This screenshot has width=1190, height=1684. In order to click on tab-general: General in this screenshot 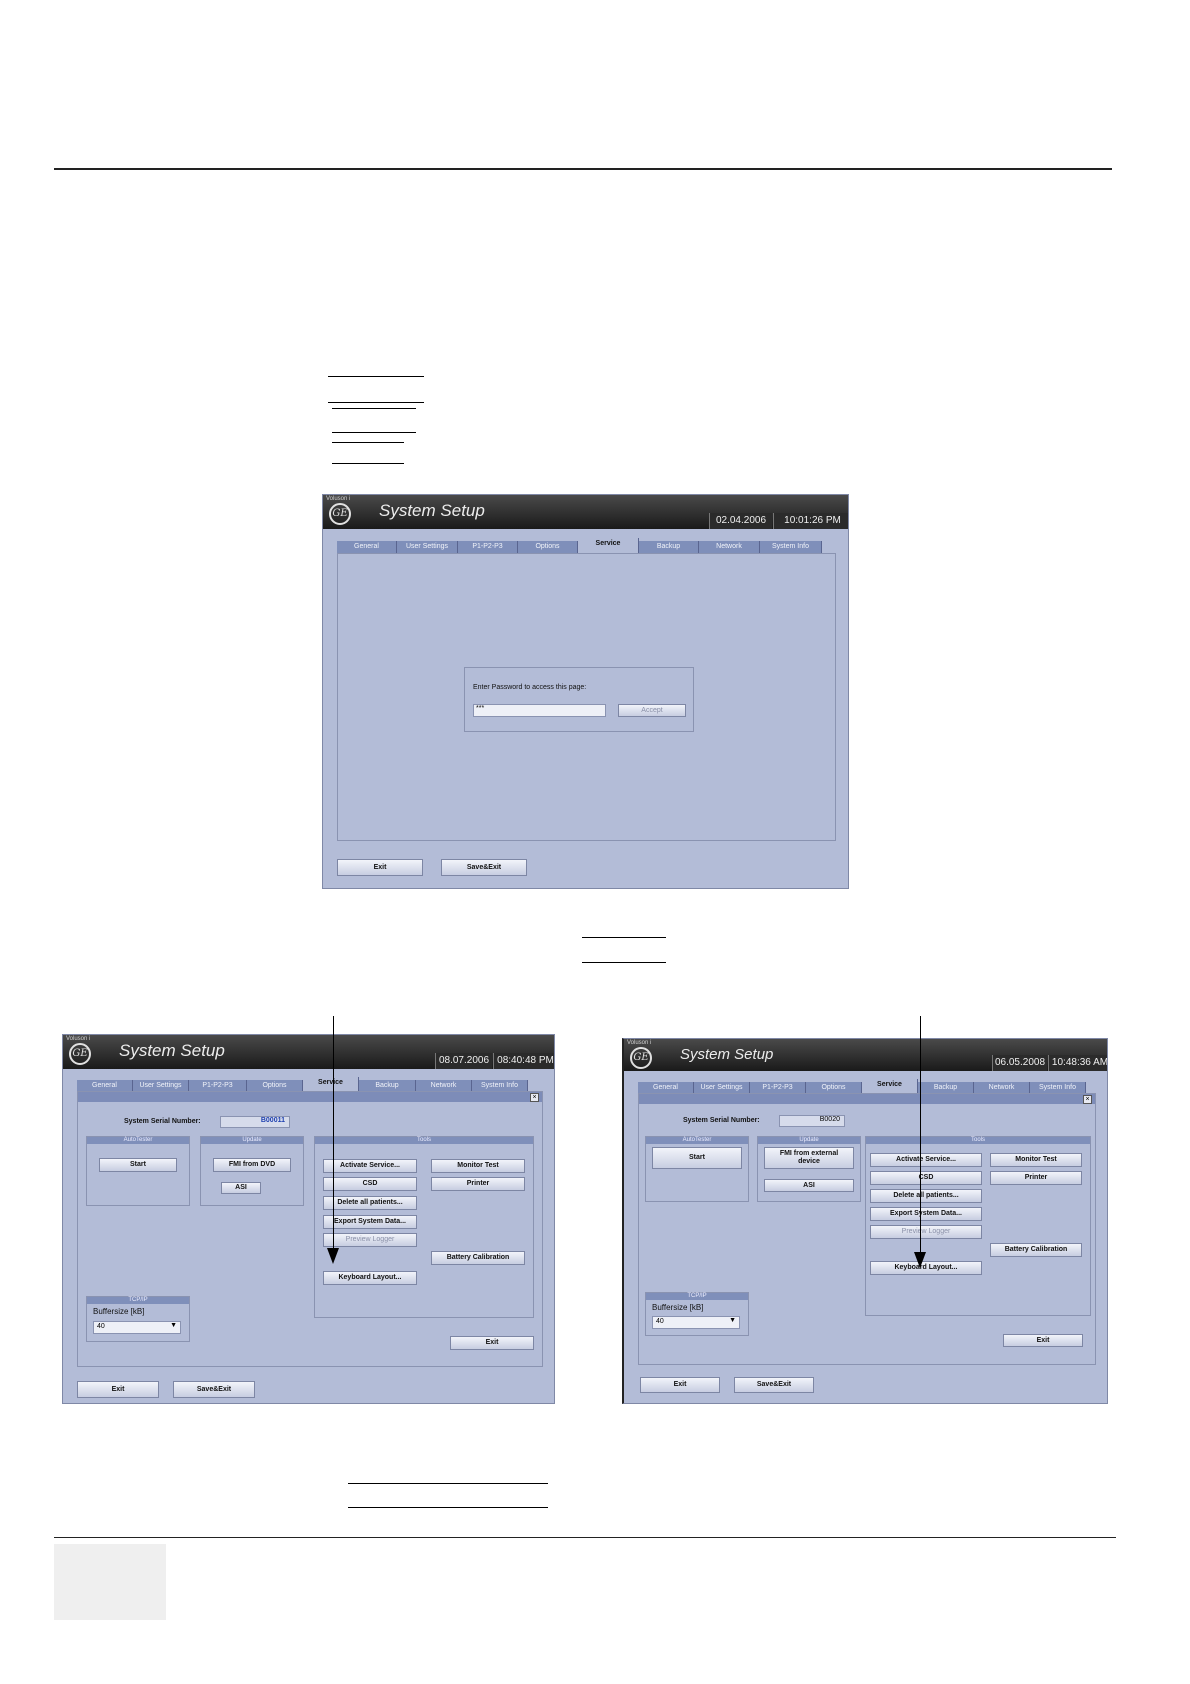, I will do `click(367, 547)`.